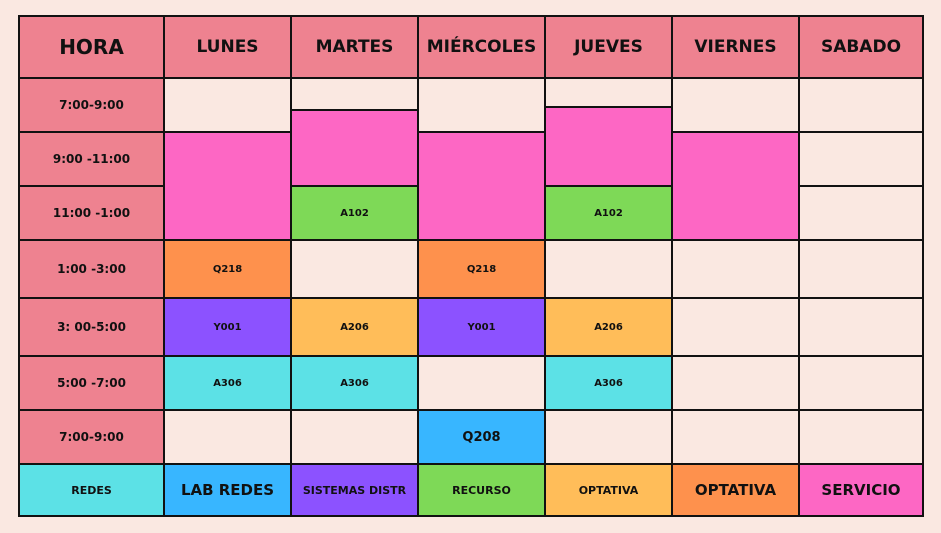 The width and height of the screenshot is (941, 533). I want to click on legend-optativa-1: OPTATIVA, so click(608, 490).